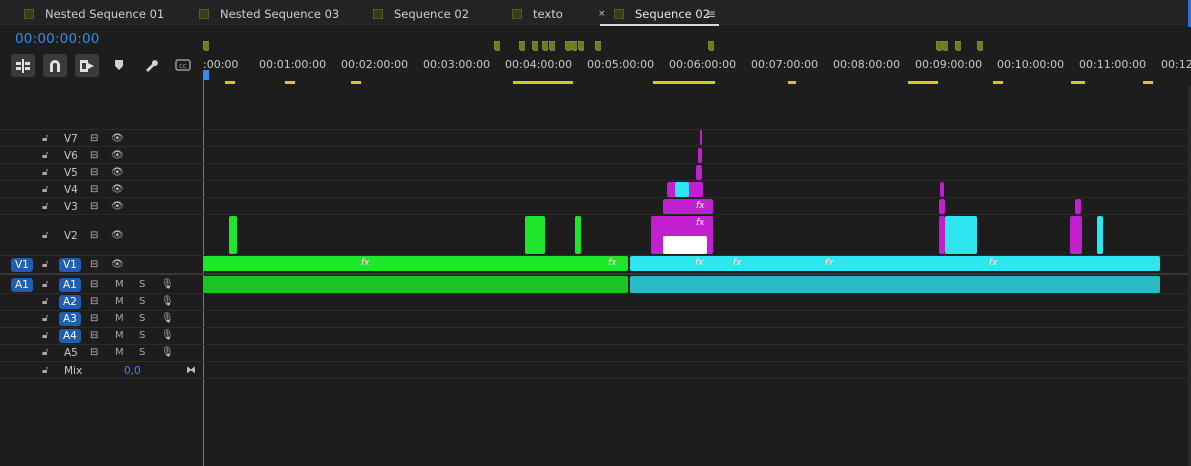 Image resolution: width=1191 pixels, height=466 pixels. Describe the element at coordinates (662, 14) in the screenshot. I see `tab-sequence-02-active: Sequence 02` at that location.